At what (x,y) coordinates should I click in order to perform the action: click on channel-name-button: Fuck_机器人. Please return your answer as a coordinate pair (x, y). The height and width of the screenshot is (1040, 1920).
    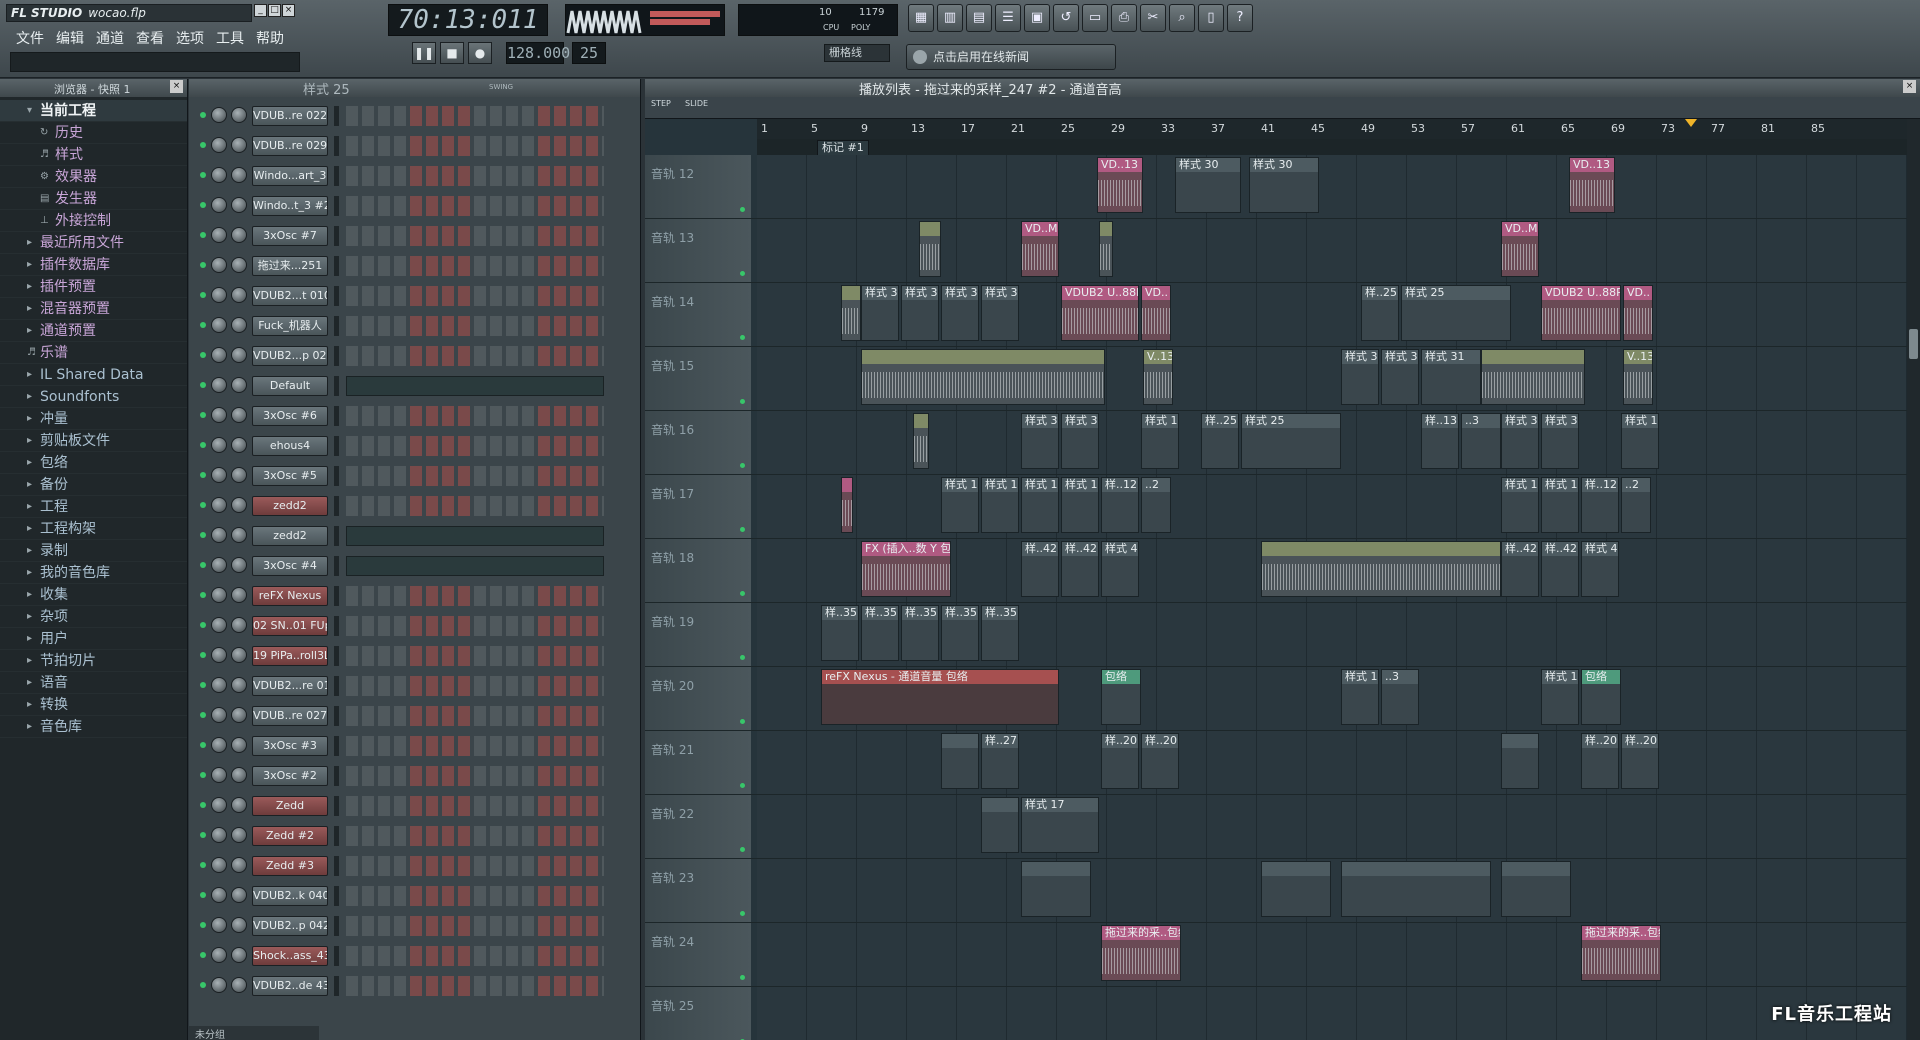
    Looking at the image, I should click on (290, 326).